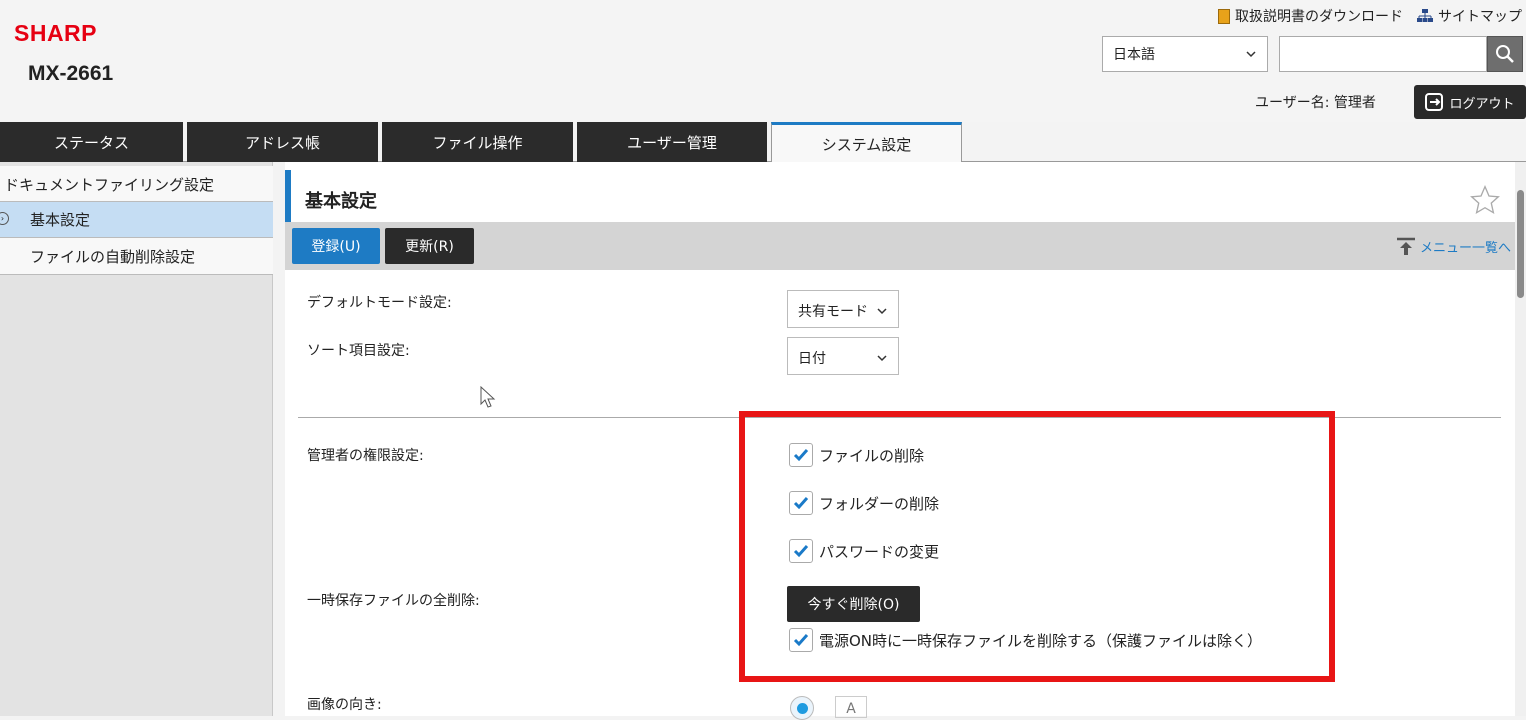 The image size is (1526, 720). I want to click on sidebar: ドキュメントファイリング設定 › 基本設定 ファイルの自動削除設定, so click(136, 439).